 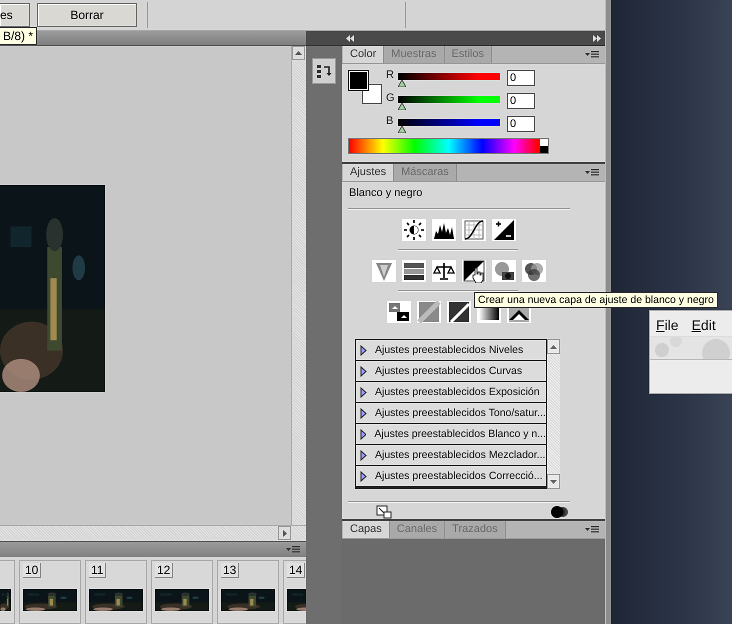 What do you see at coordinates (560, 512) in the screenshot?
I see `layer-visibility-icon` at bounding box center [560, 512].